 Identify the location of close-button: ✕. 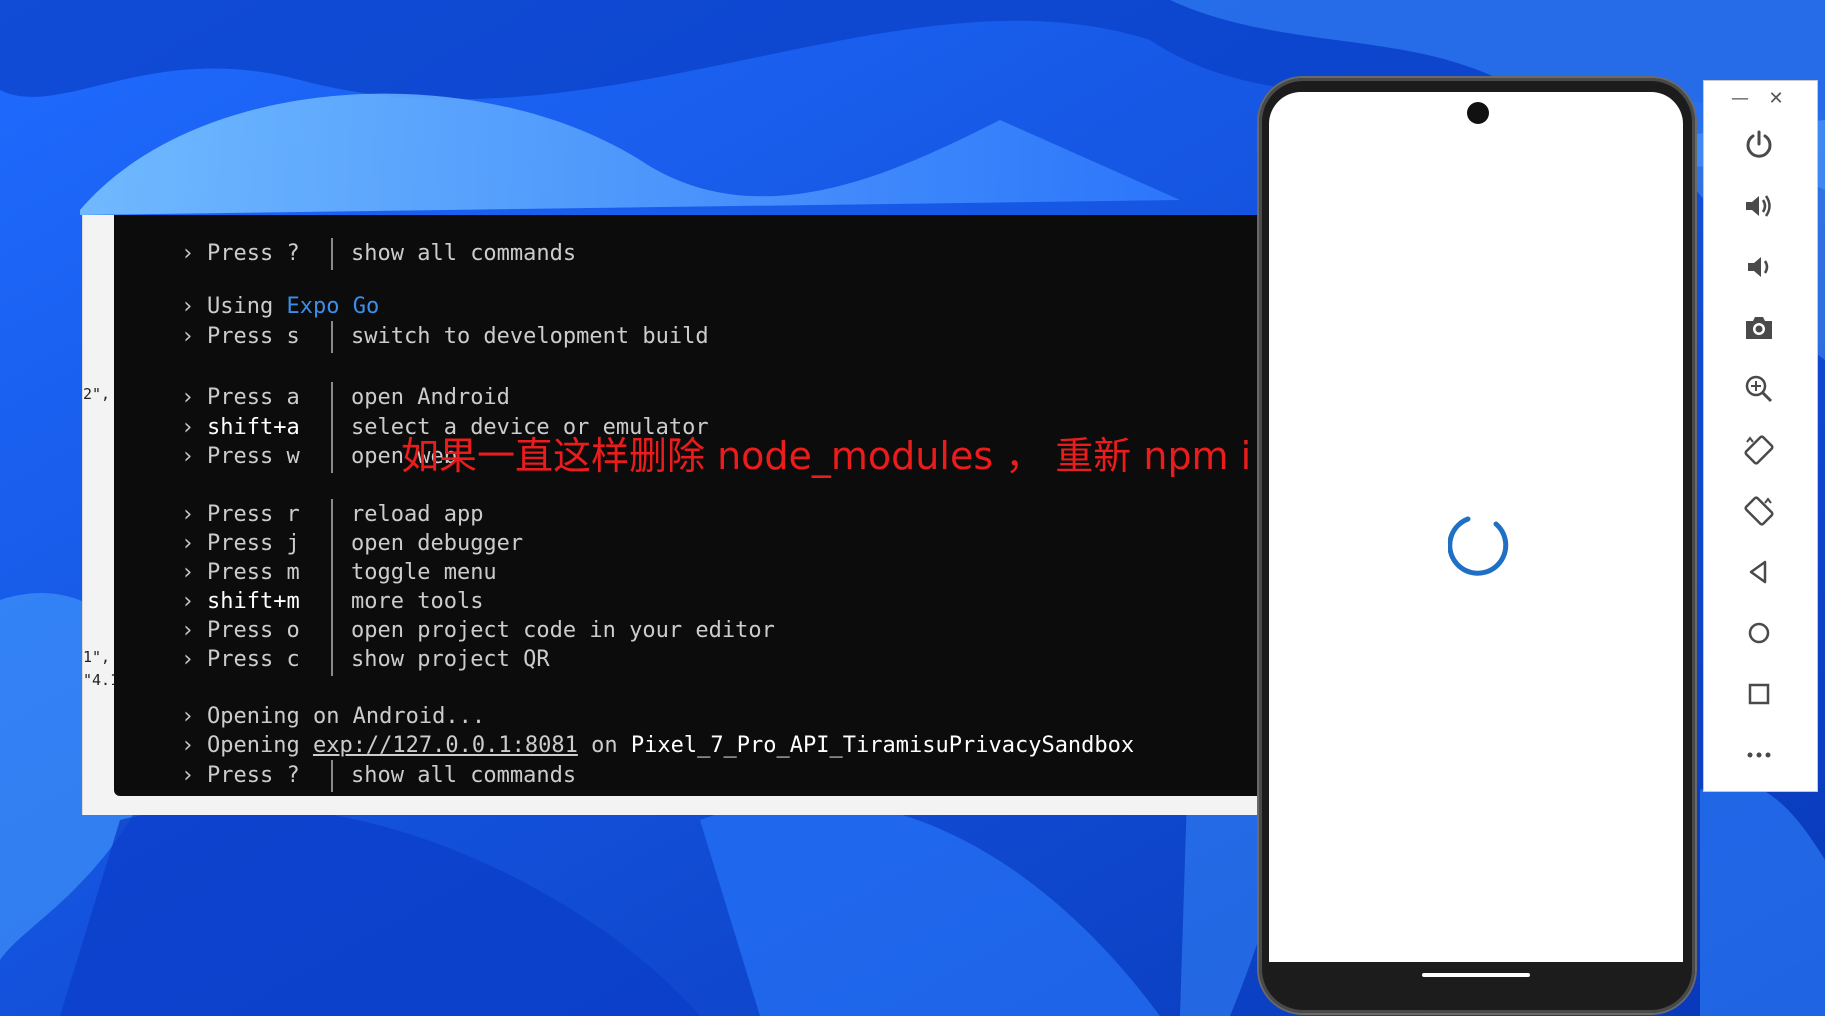
(1776, 99).